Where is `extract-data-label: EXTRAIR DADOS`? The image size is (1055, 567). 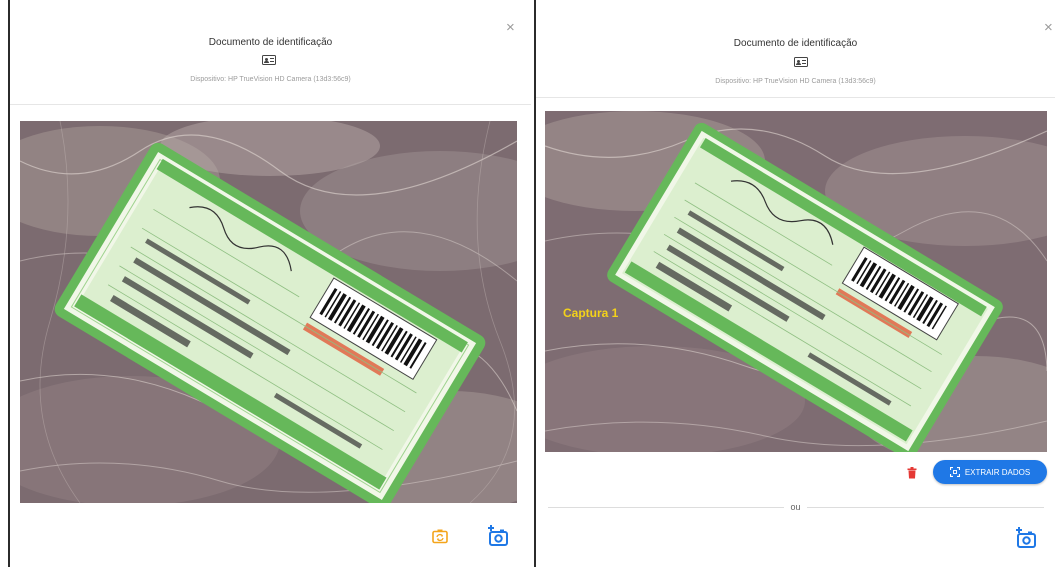 extract-data-label: EXTRAIR DADOS is located at coordinates (997, 472).